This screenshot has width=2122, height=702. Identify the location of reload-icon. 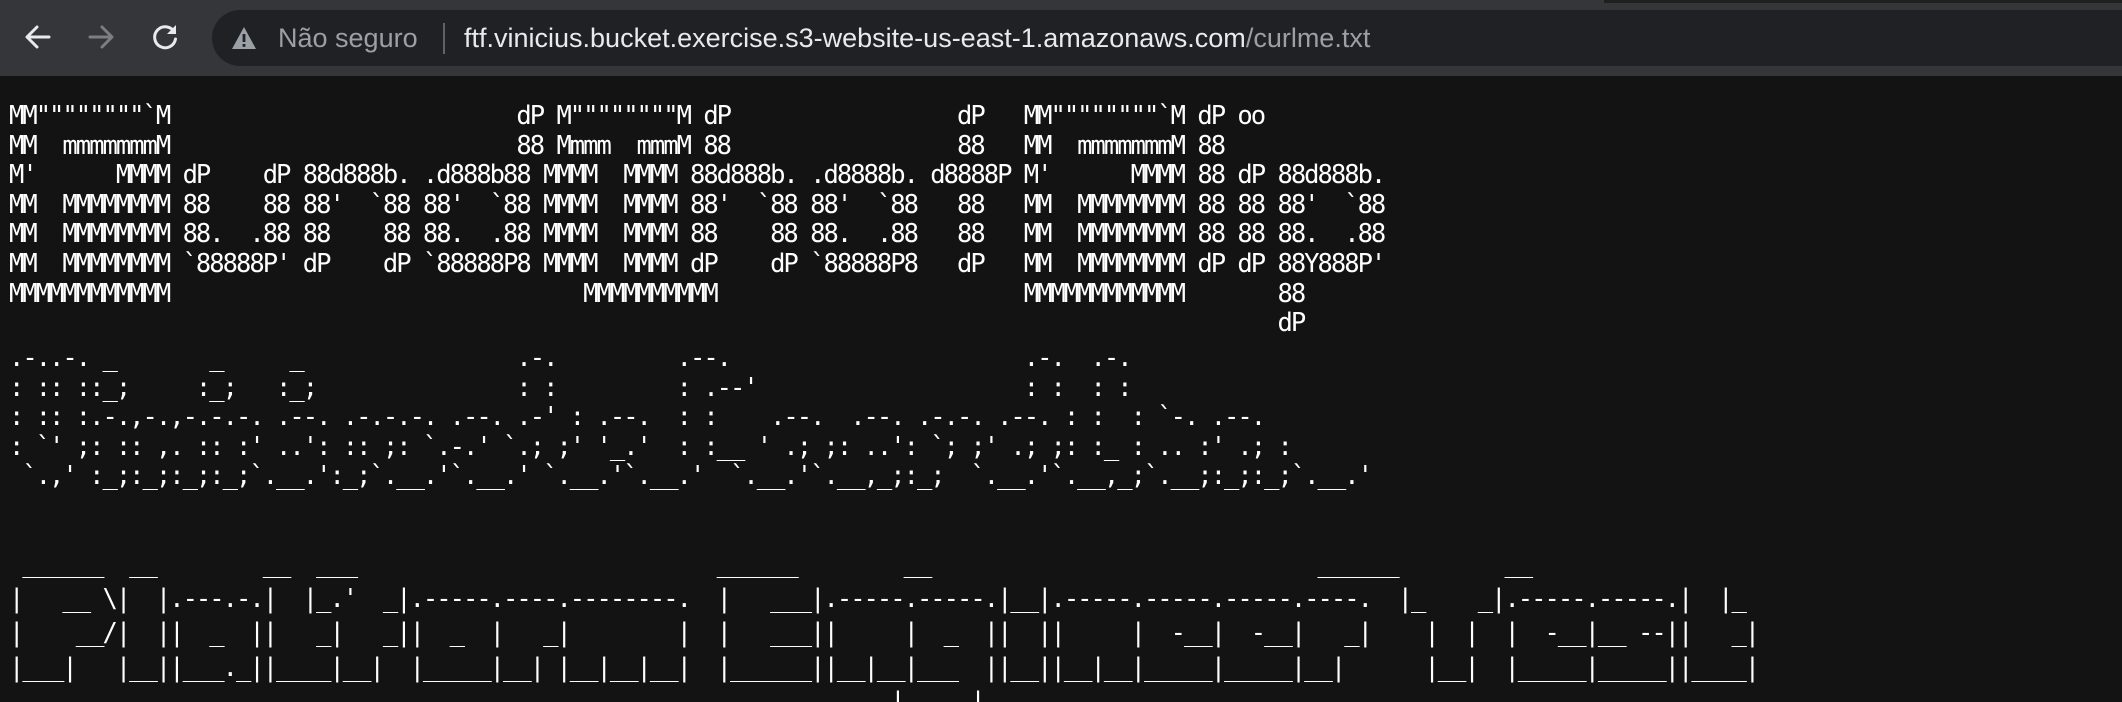
(165, 37).